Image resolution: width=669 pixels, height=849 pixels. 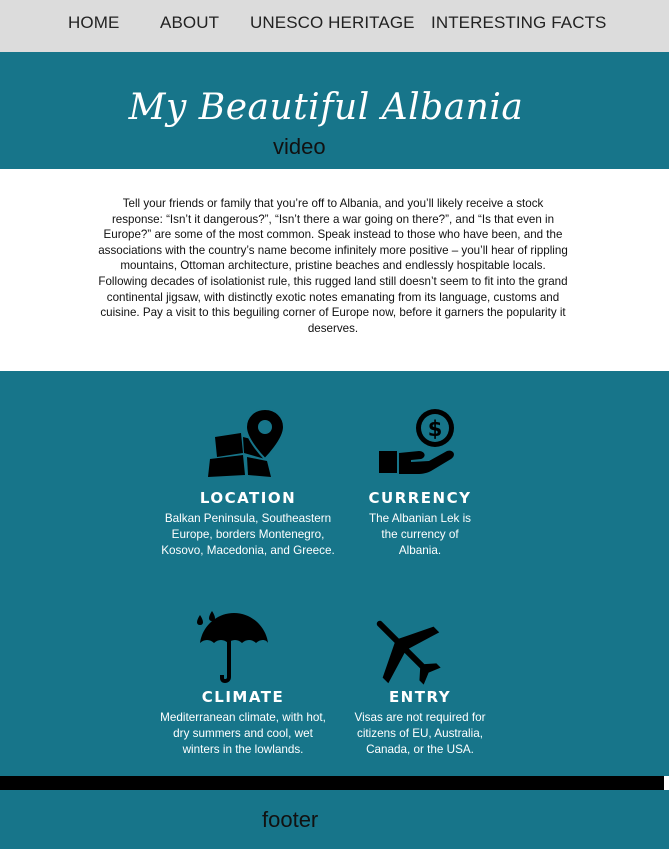 I want to click on money-hand-icon: $, so click(x=416, y=441).